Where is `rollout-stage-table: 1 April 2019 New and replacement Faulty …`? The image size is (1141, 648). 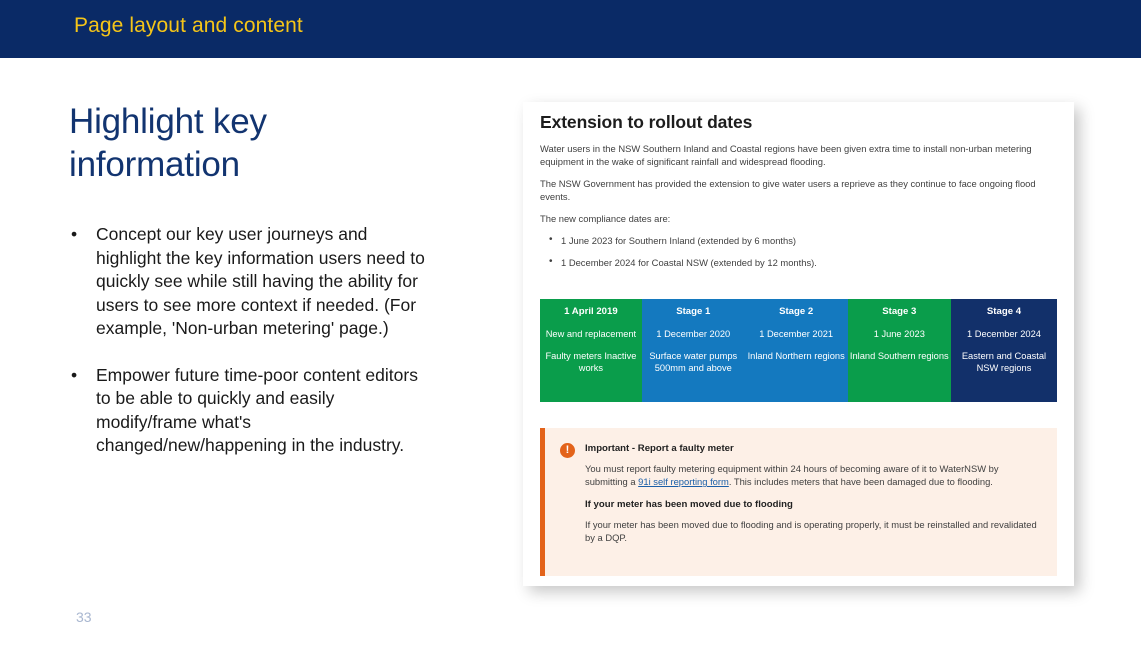
rollout-stage-table: 1 April 2019 New and replacement Faulty … is located at coordinates (798, 350).